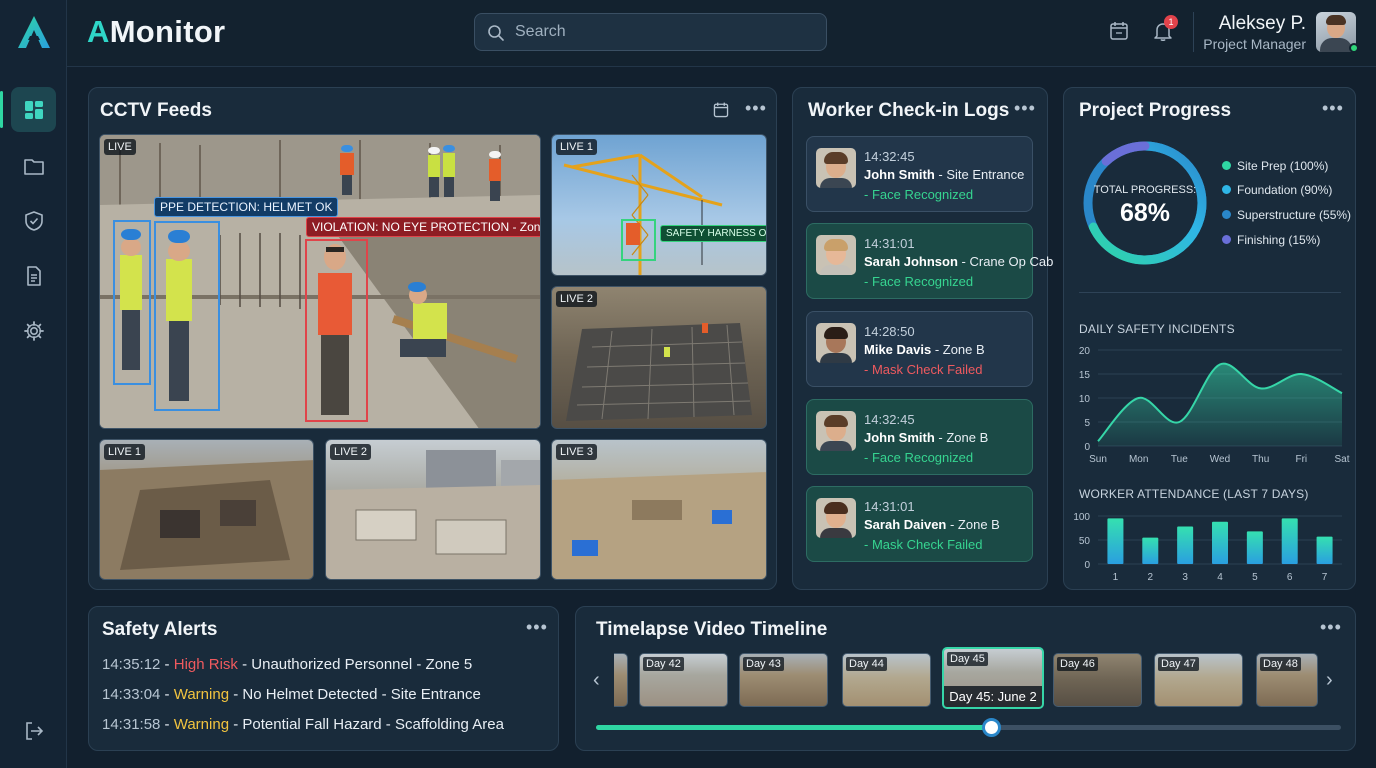 Image resolution: width=1376 pixels, height=768 pixels. I want to click on timelapse-thumb: Day 47, so click(1198, 680).